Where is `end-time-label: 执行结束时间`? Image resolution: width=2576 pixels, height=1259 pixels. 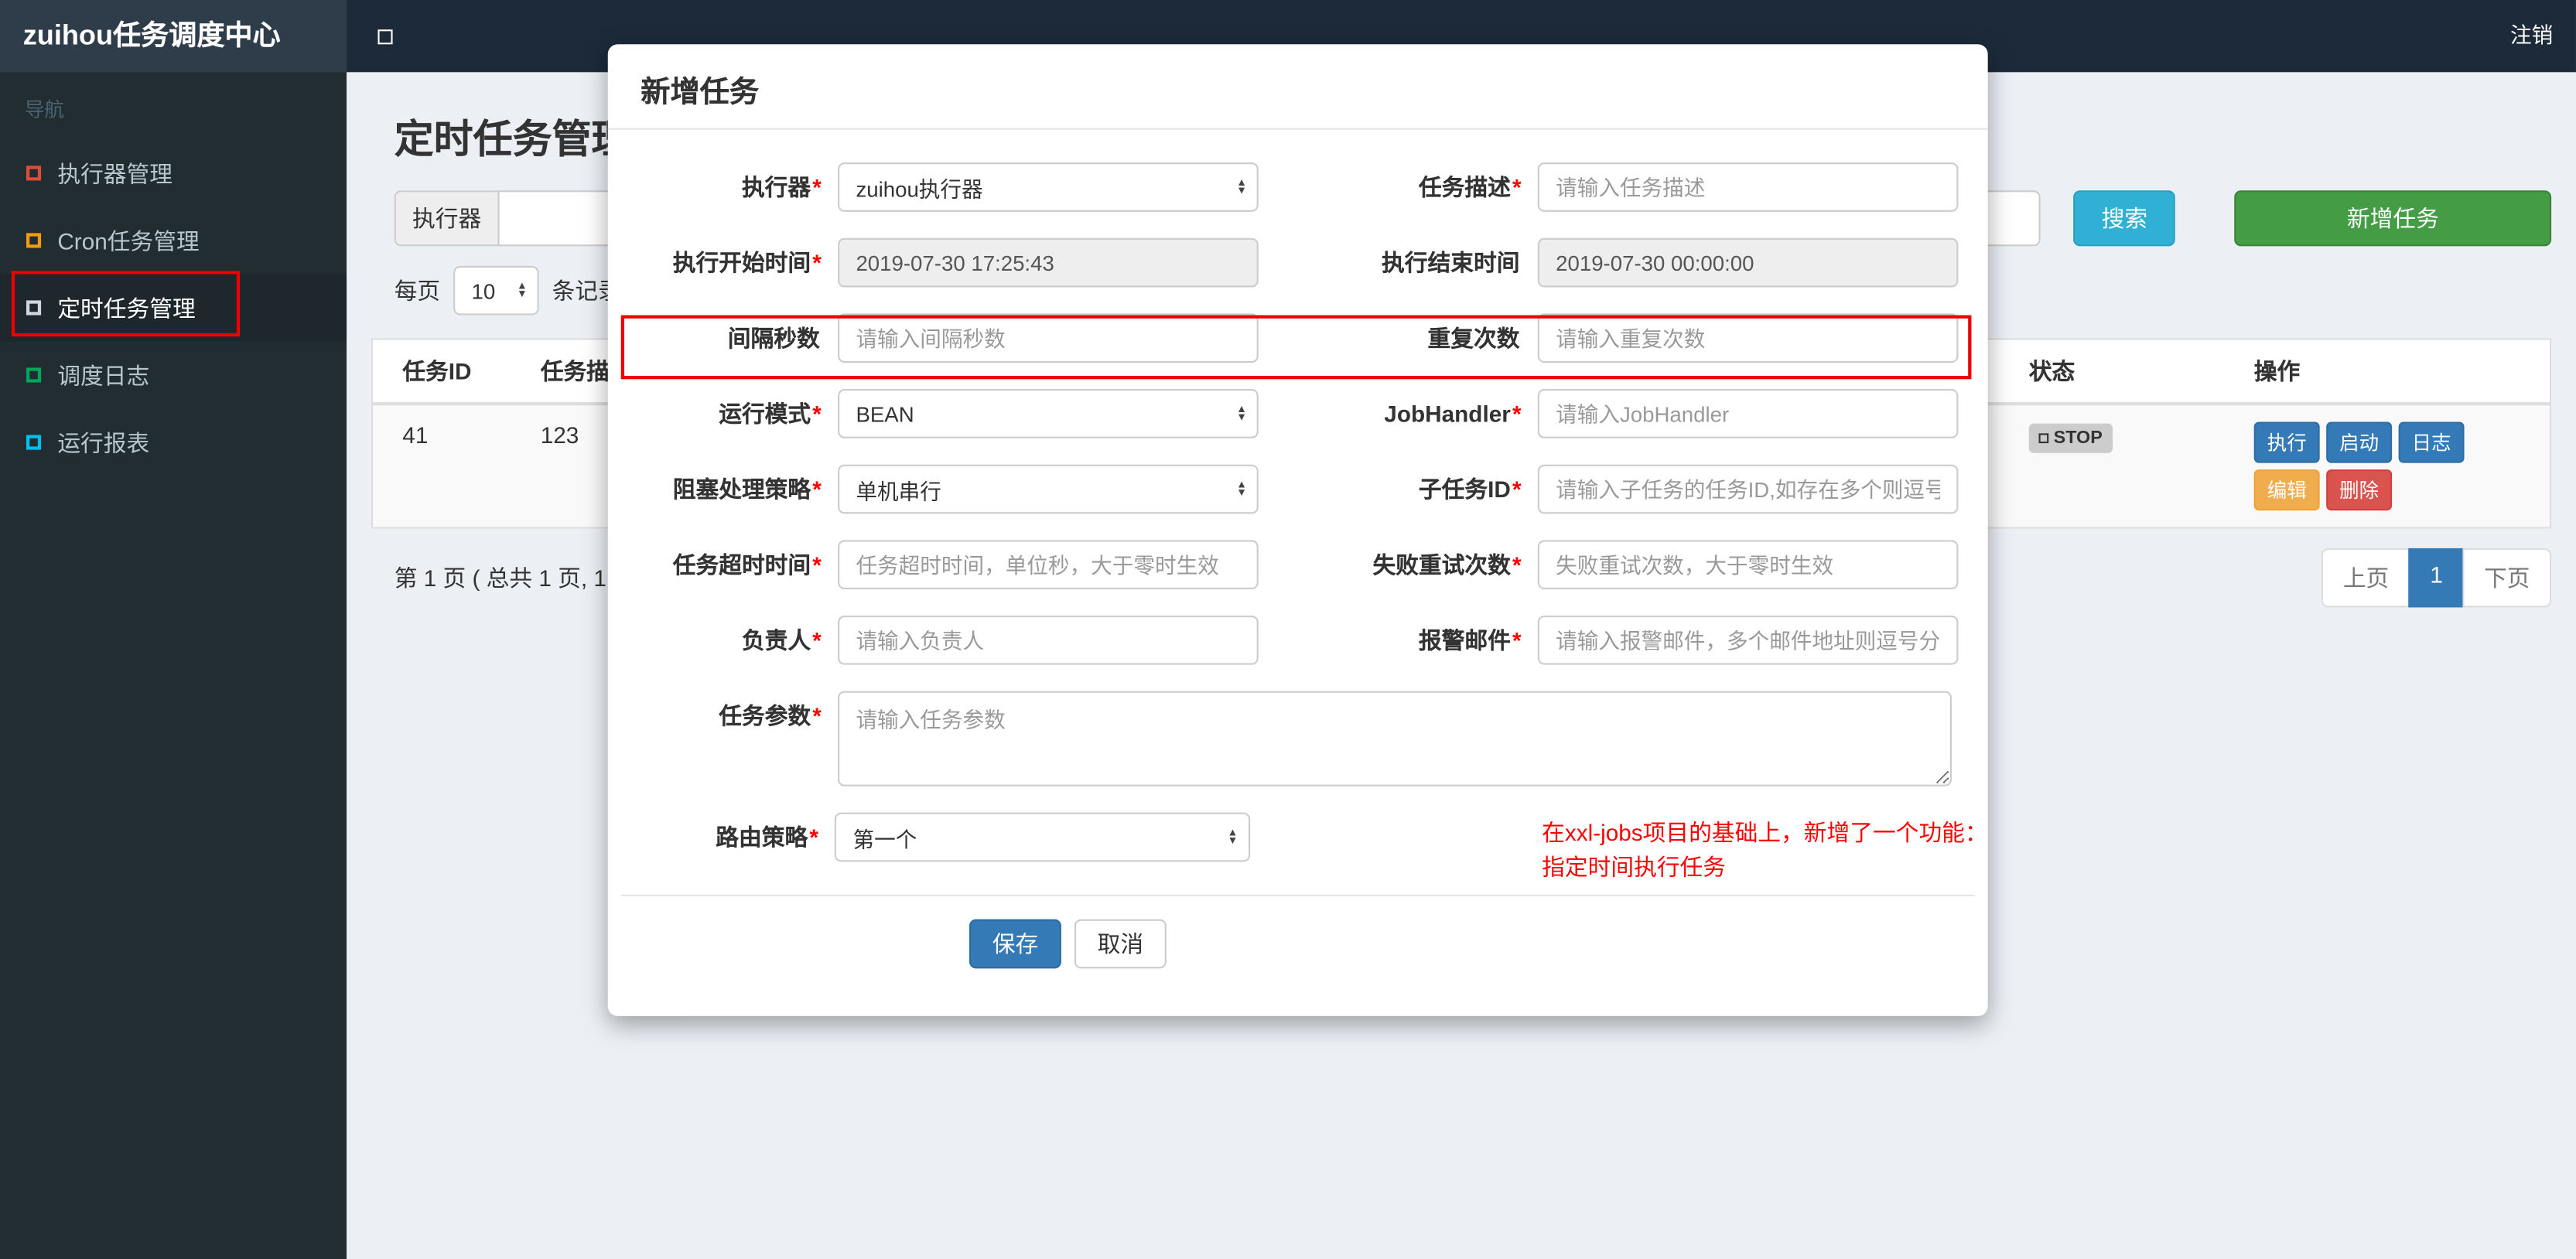 end-time-label: 执行结束时间 is located at coordinates (1451, 263).